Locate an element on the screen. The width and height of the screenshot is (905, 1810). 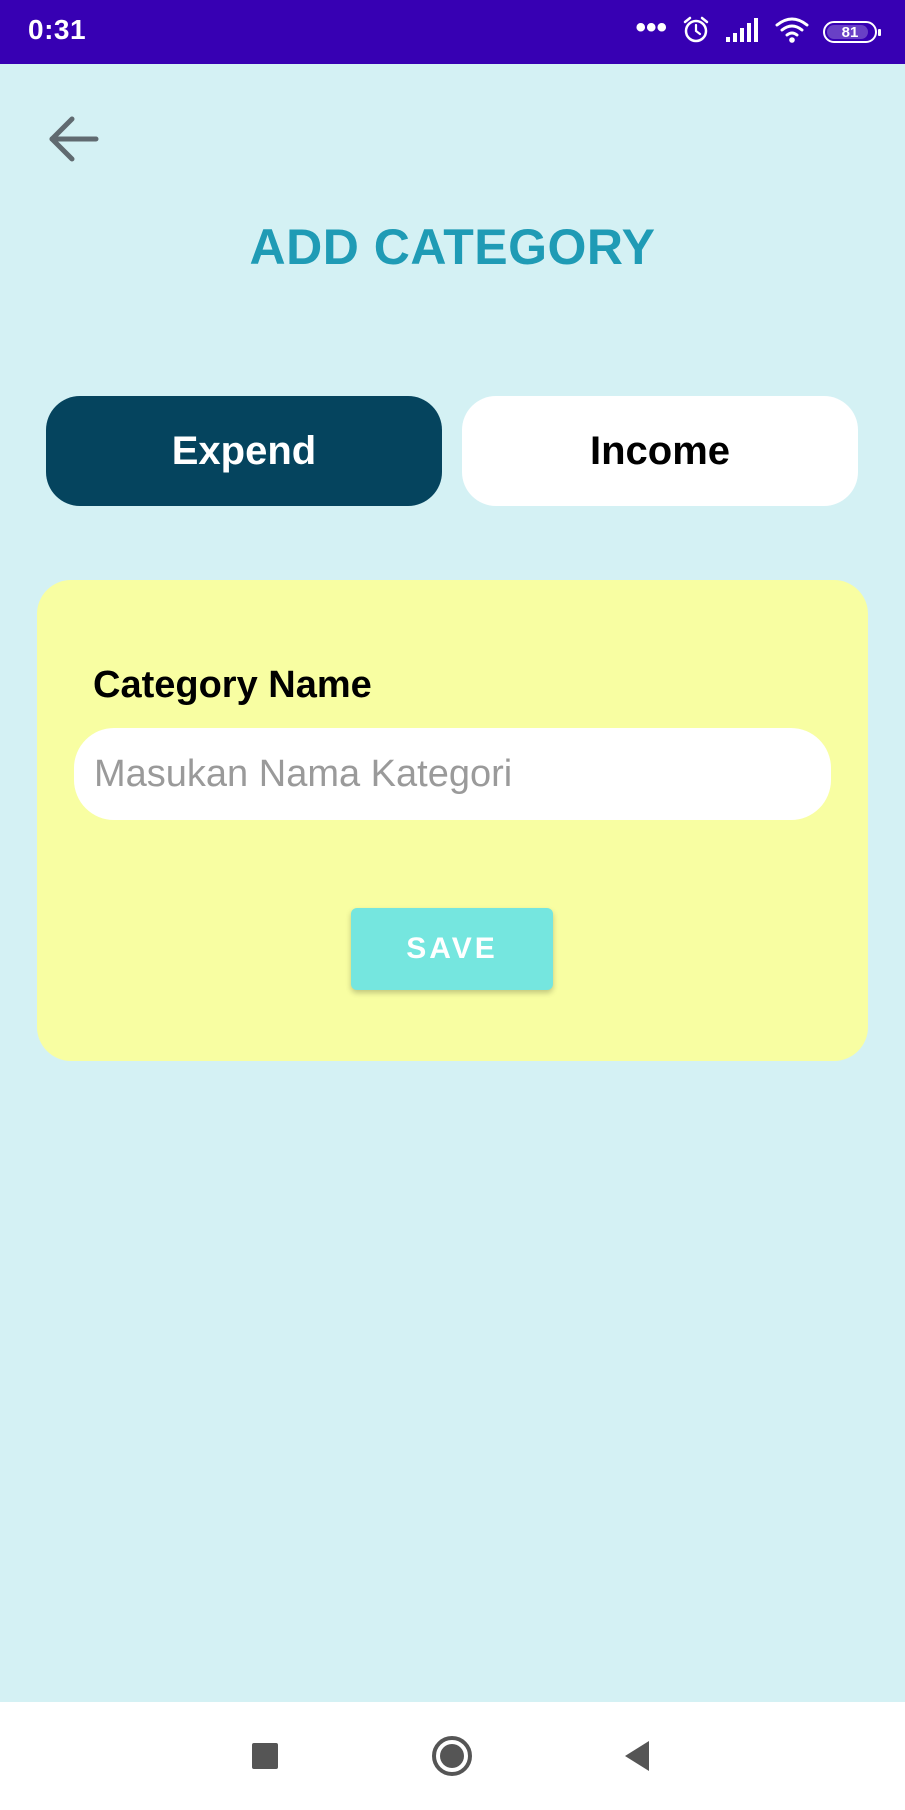
recents-button is located at coordinates (265, 1756).